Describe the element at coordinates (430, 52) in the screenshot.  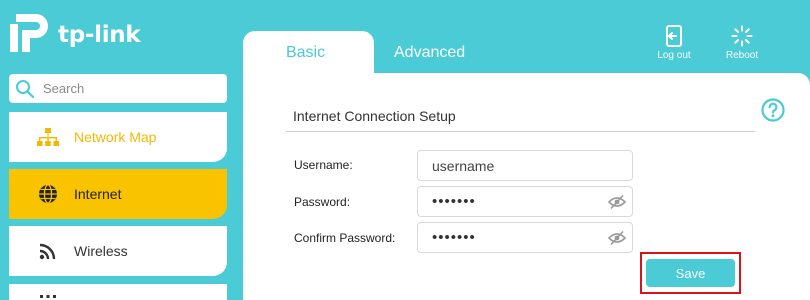
I see `tab-advanced-label: Advanced` at that location.